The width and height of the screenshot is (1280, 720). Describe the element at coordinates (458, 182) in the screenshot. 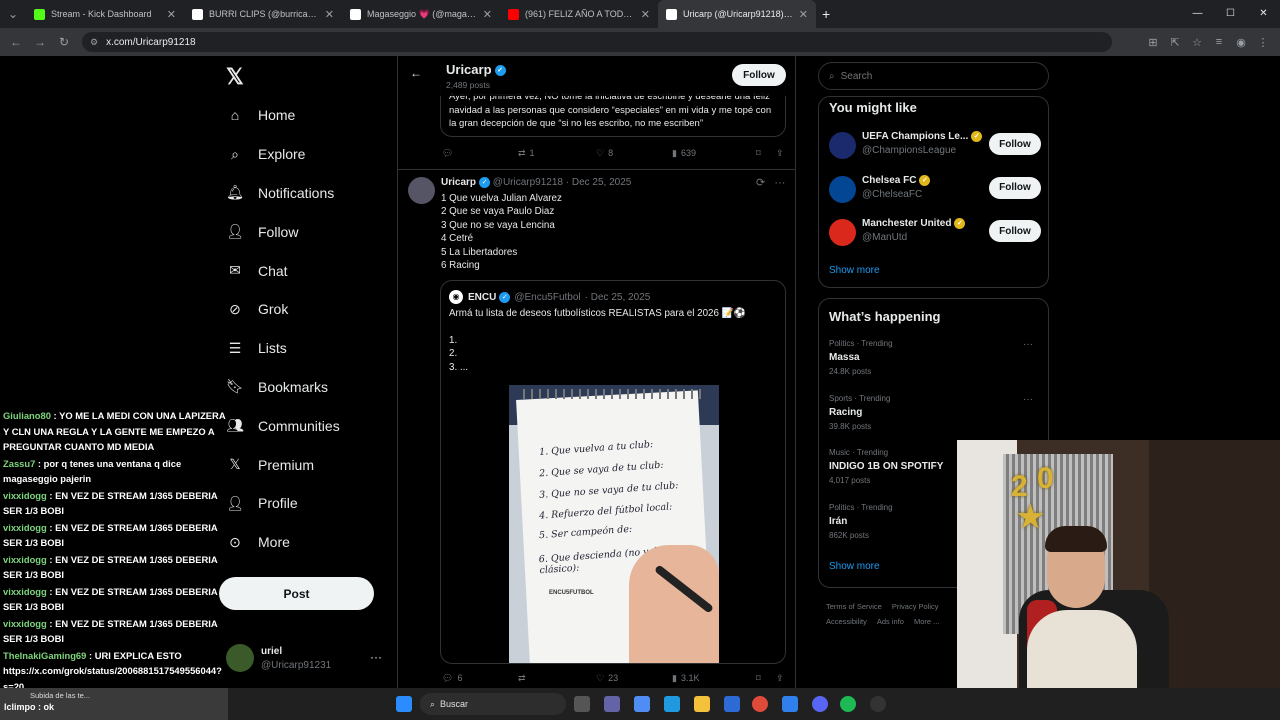

I see `tweet-author-name: Uricarp` at that location.